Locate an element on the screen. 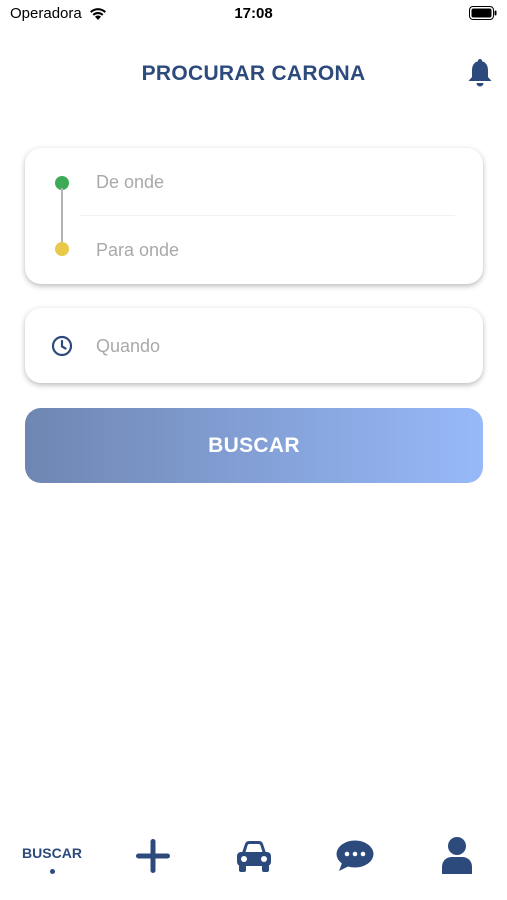 Image resolution: width=507 pixels, height=900 pixels. battery-icon is located at coordinates (483, 13).